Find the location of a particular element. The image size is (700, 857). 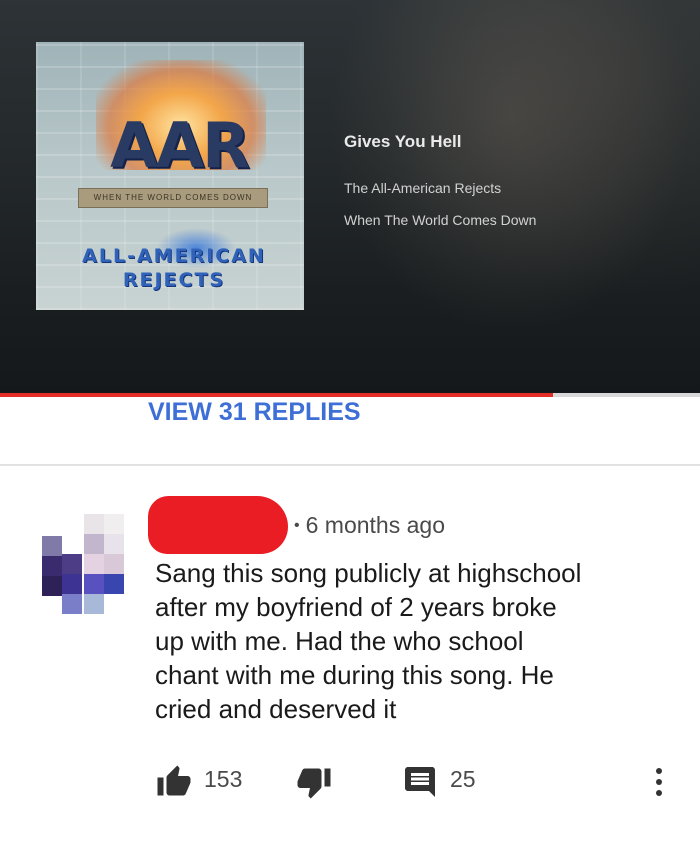

more-vert-icon is located at coordinates (660, 782).